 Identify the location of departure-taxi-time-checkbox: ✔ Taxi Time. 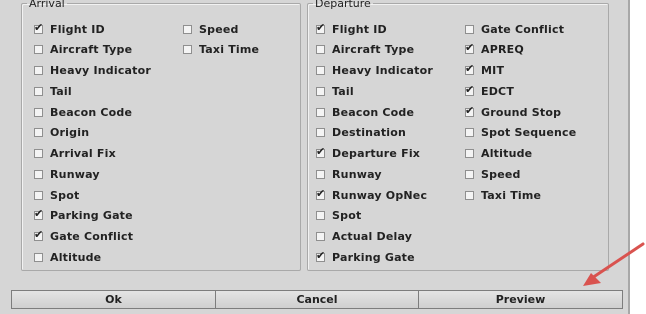
(503, 195).